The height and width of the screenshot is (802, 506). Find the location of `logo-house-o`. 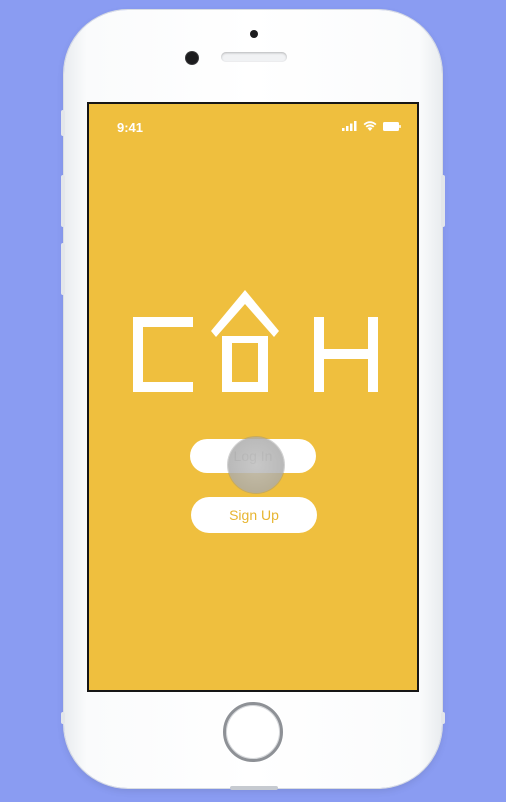

logo-house-o is located at coordinates (245, 364).